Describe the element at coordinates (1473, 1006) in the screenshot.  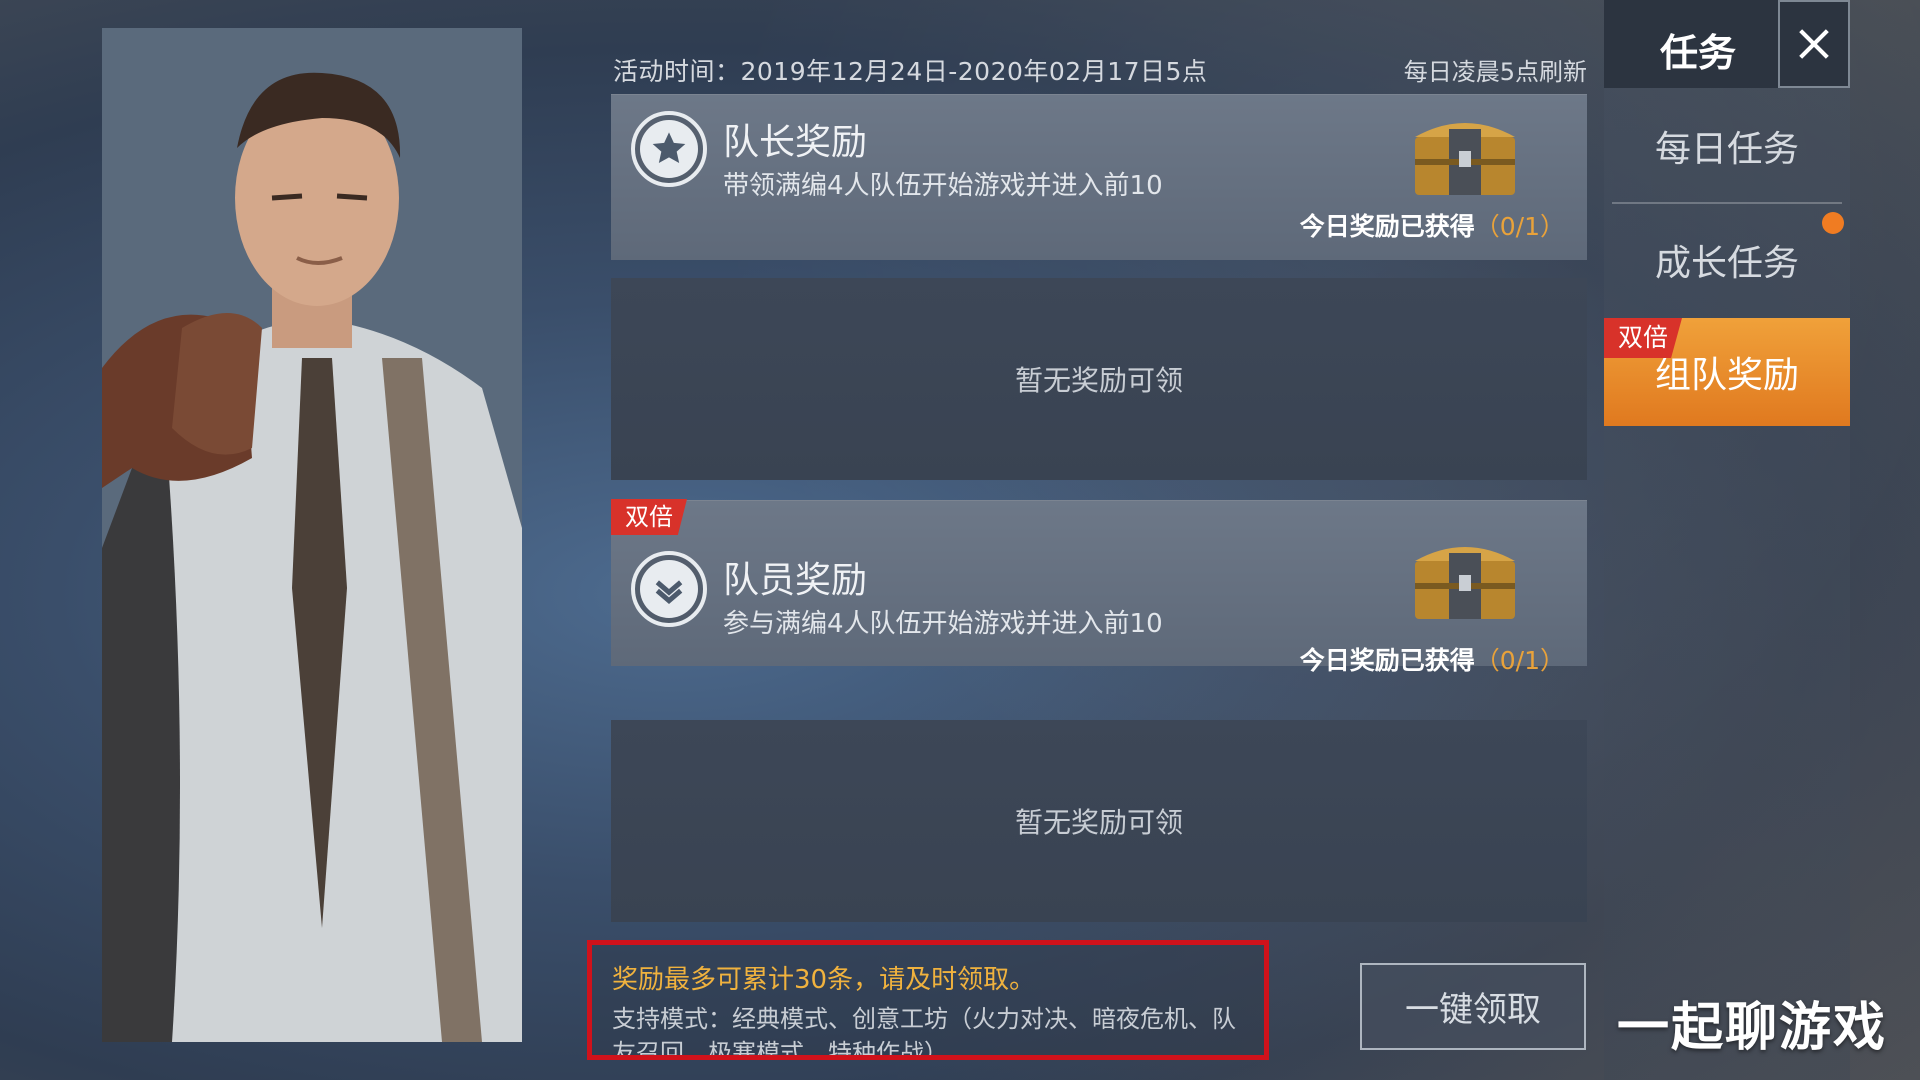
I see `claim-all-button: 一键领取` at that location.